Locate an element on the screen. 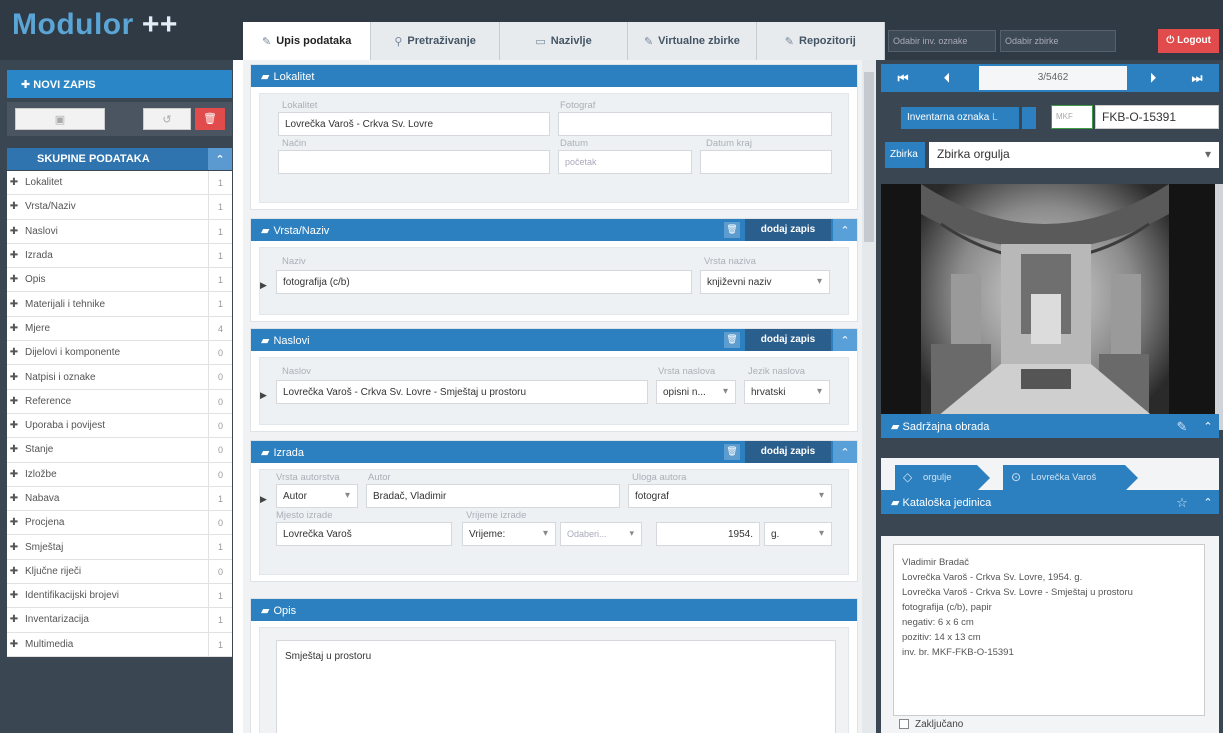 The height and width of the screenshot is (733, 1223). mjesto-izrade-input: Lovrečka Varoš is located at coordinates (364, 534).